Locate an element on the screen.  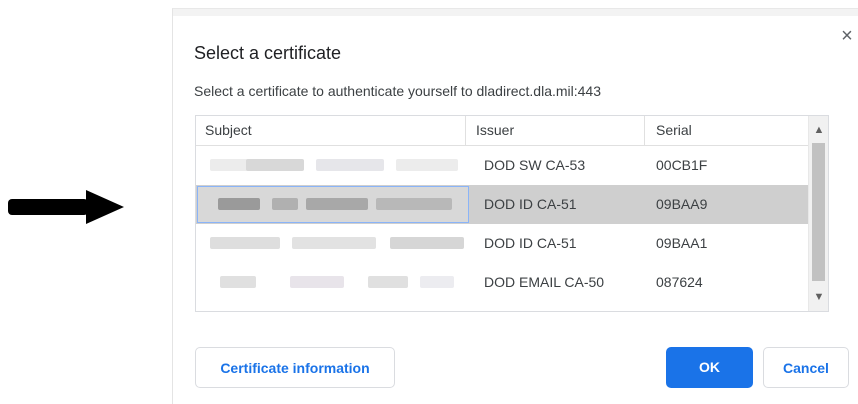
arrow-right-icon is located at coordinates (66, 207).